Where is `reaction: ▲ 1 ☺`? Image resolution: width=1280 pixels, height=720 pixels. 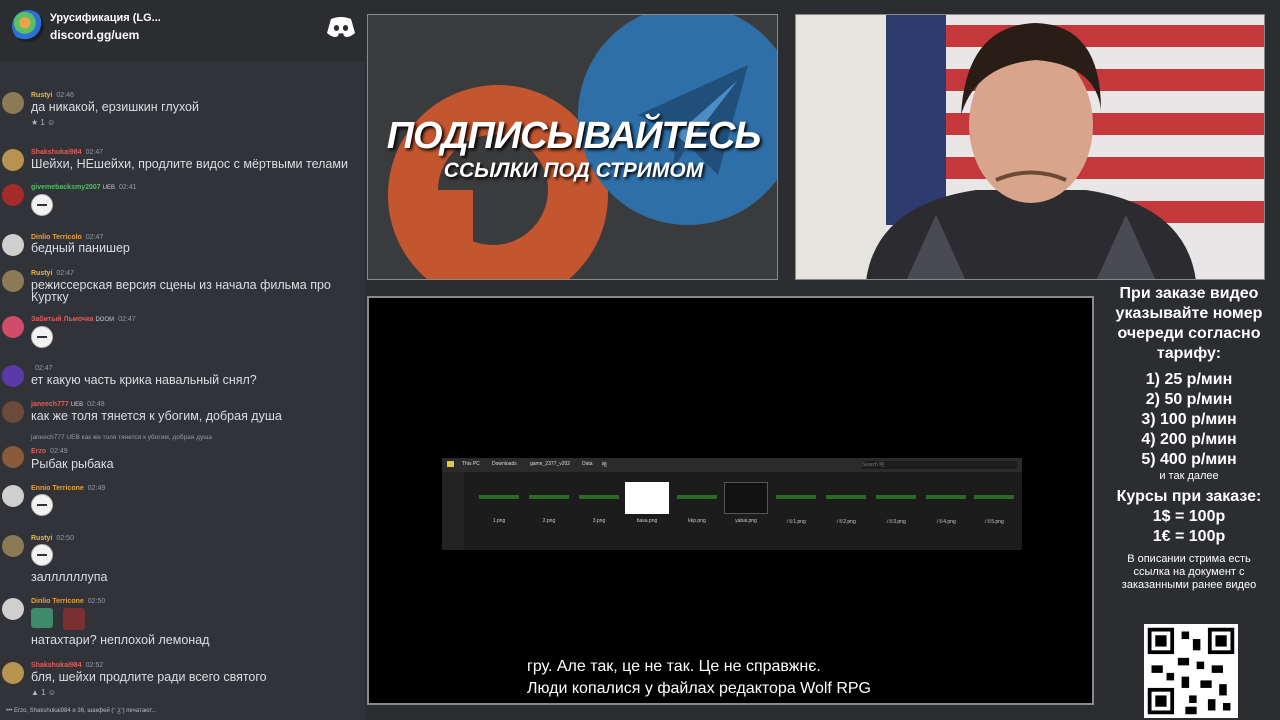 reaction: ▲ 1 ☺ is located at coordinates (43, 692).